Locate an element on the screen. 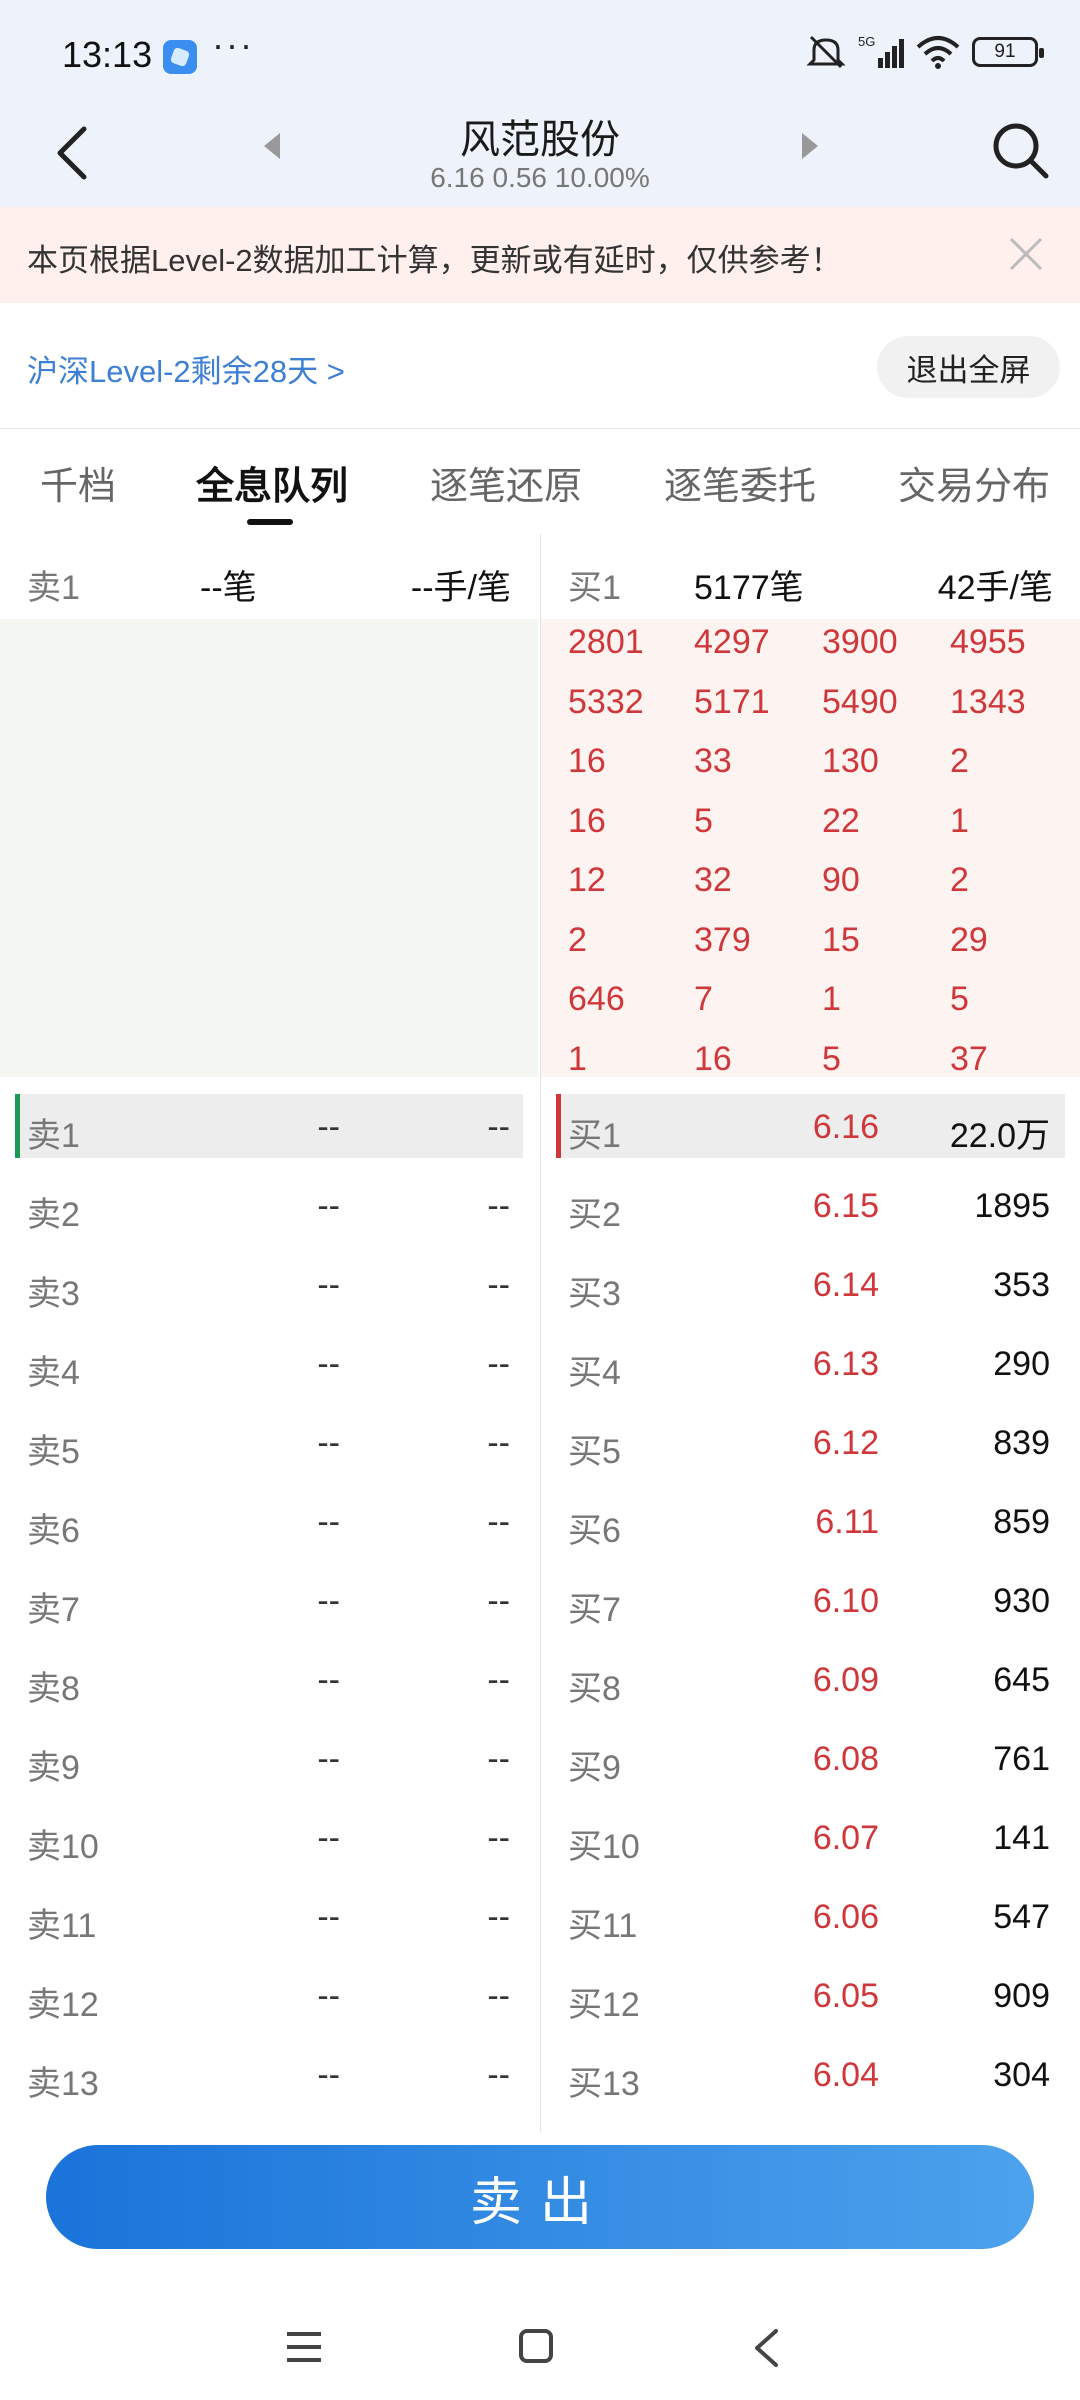  queue-order-size: 12 is located at coordinates (587, 880).